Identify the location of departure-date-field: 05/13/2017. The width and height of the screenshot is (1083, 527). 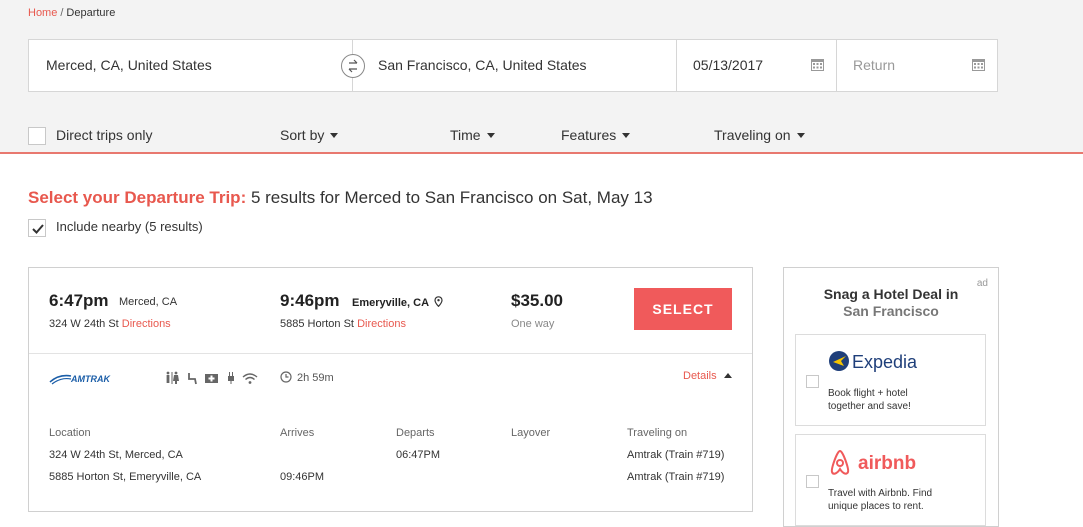
(757, 65).